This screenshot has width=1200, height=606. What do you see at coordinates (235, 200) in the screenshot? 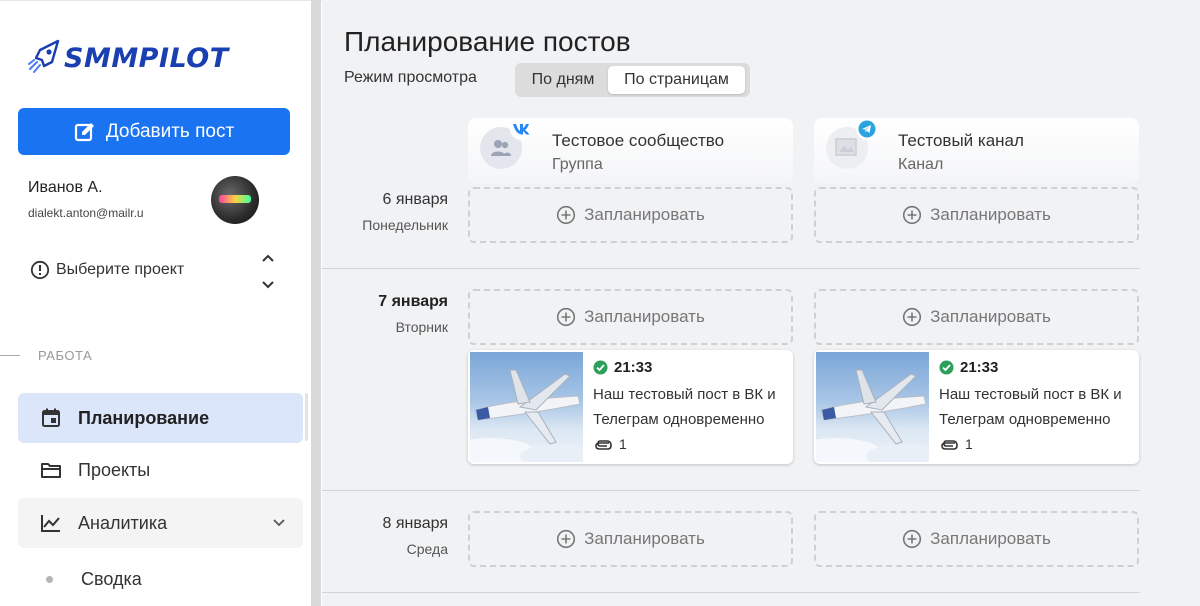
I see `avatar` at bounding box center [235, 200].